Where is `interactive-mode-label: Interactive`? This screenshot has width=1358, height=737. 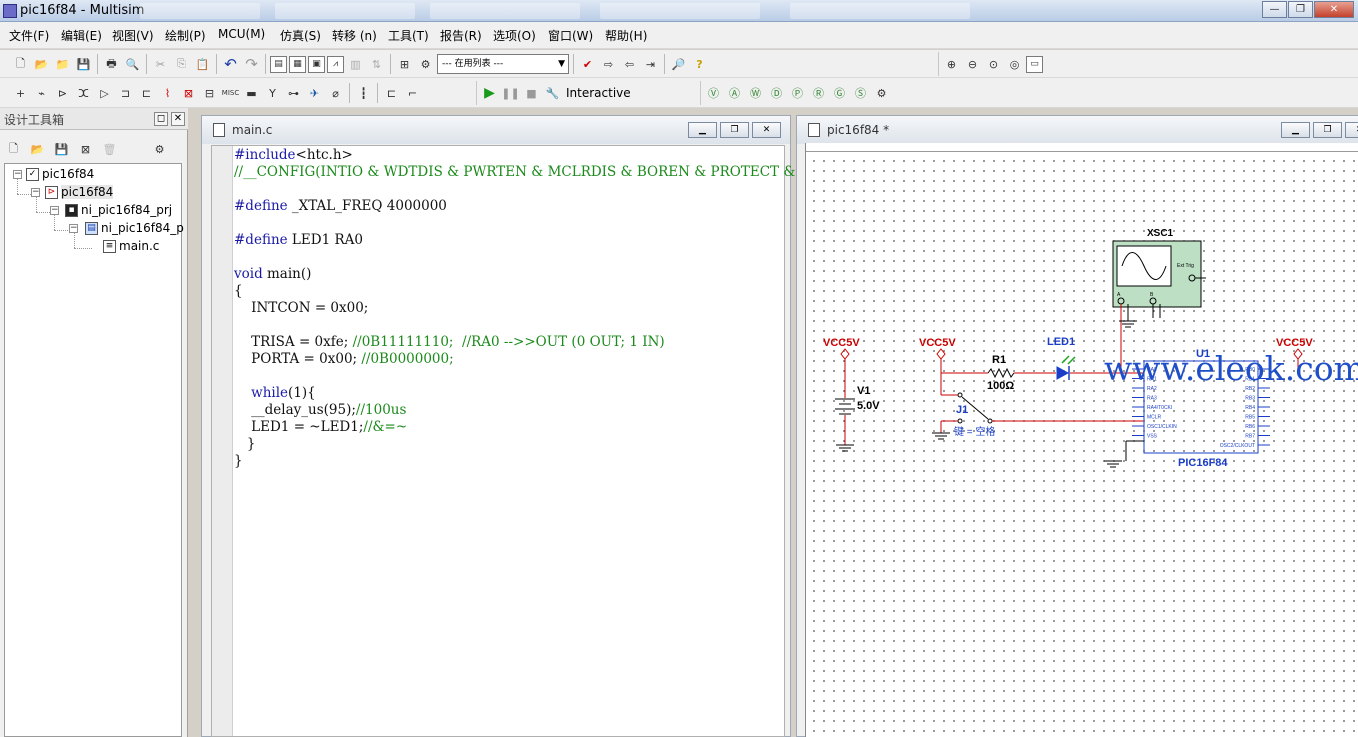
interactive-mode-label: Interactive is located at coordinates (598, 93).